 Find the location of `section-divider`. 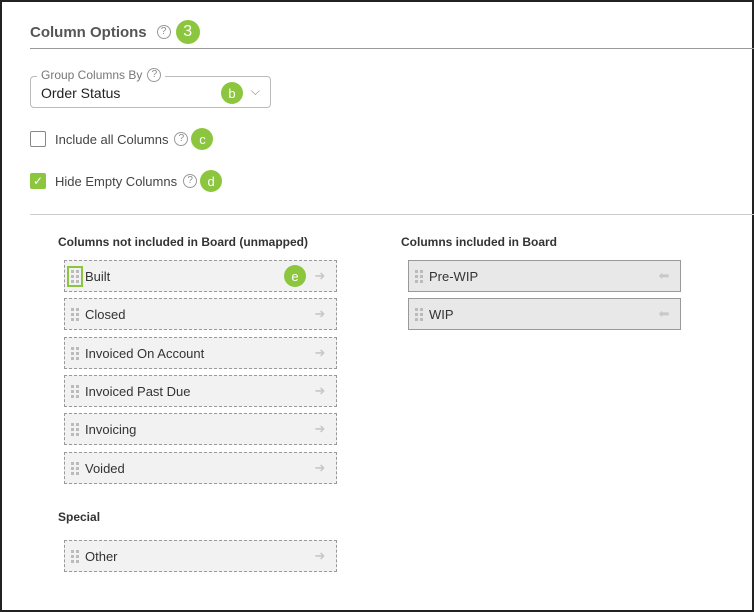

section-divider is located at coordinates (392, 214).